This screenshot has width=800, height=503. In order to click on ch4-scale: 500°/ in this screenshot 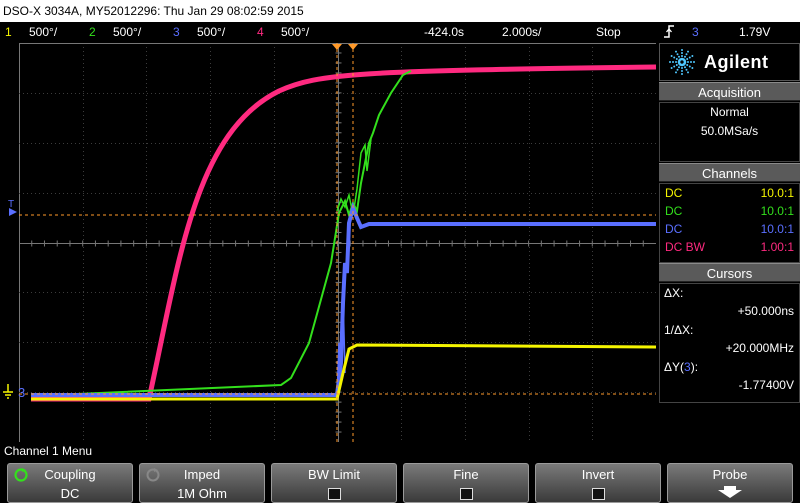, I will do `click(295, 32)`.